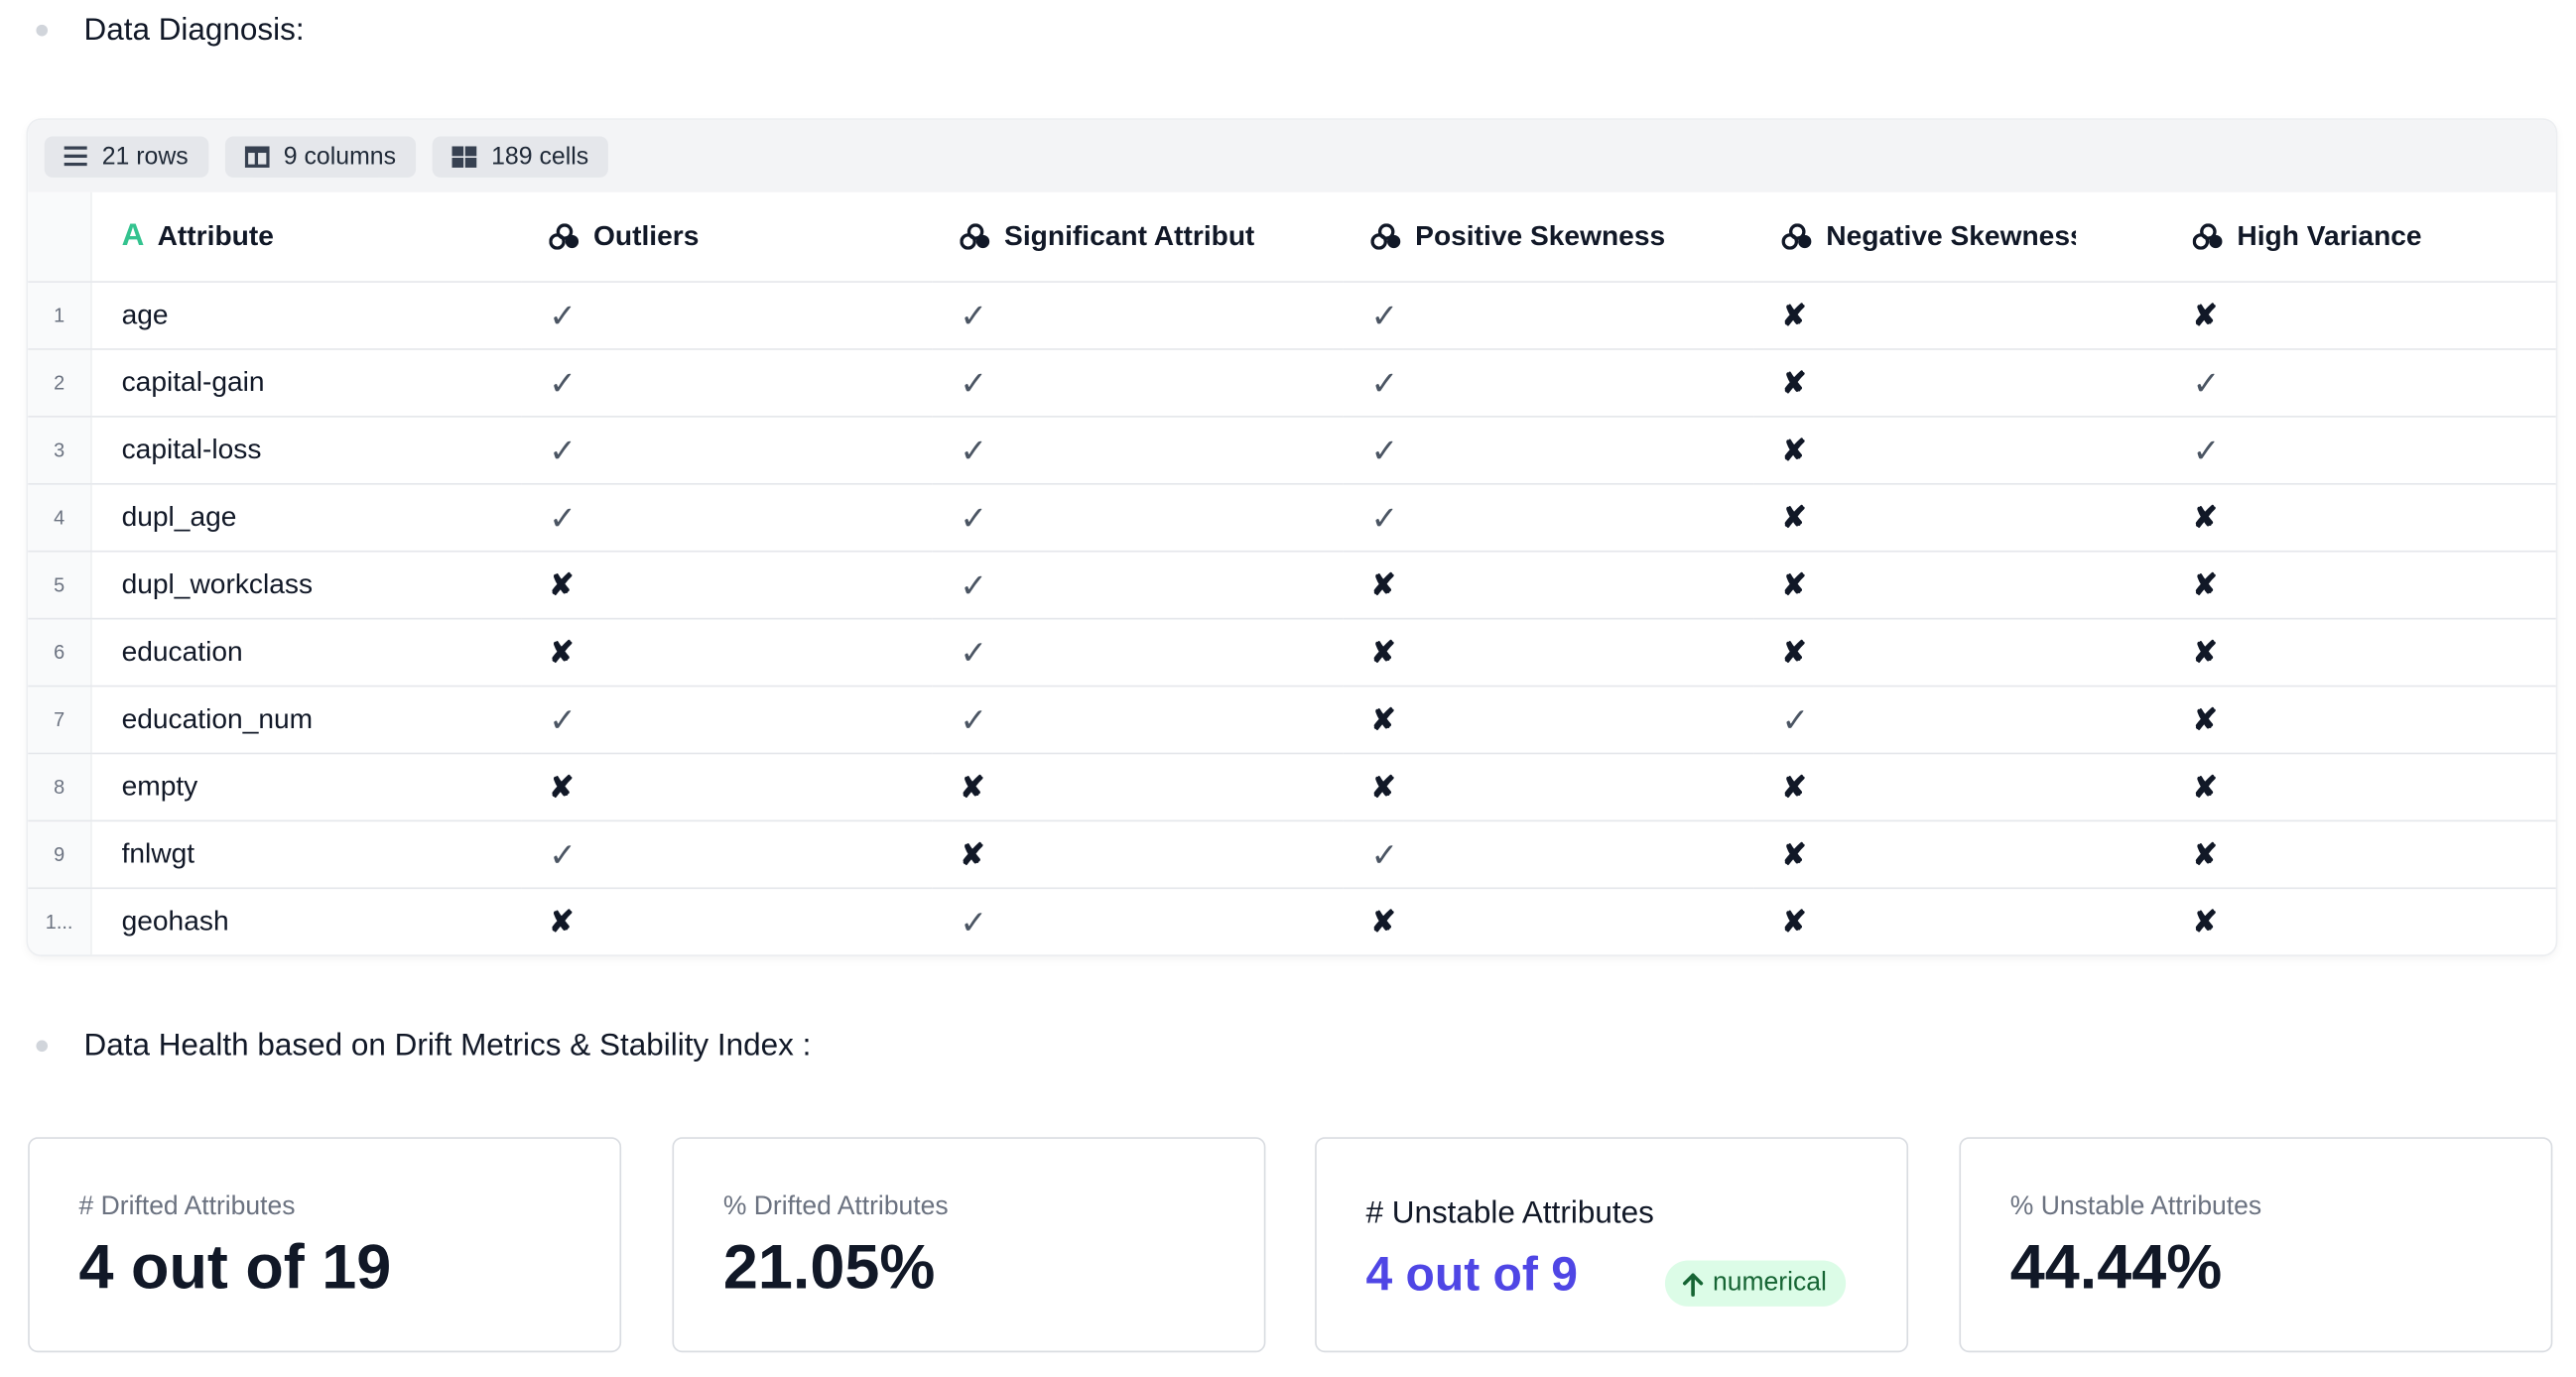 The image size is (2576, 1377). I want to click on column-header-outliers: Outliers, so click(727, 237).